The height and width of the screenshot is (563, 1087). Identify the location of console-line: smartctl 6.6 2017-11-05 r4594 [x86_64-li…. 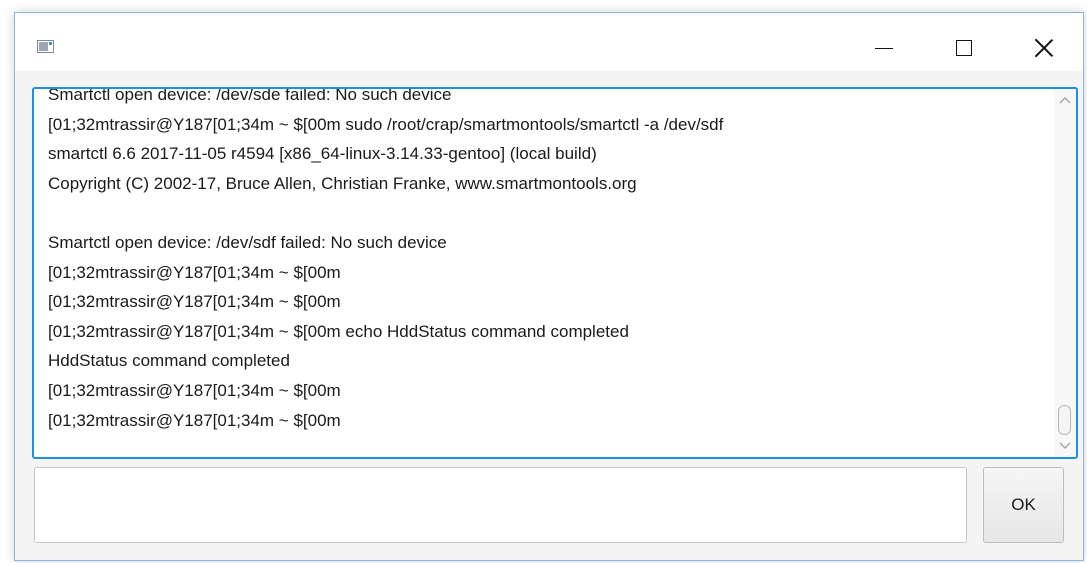
(322, 154).